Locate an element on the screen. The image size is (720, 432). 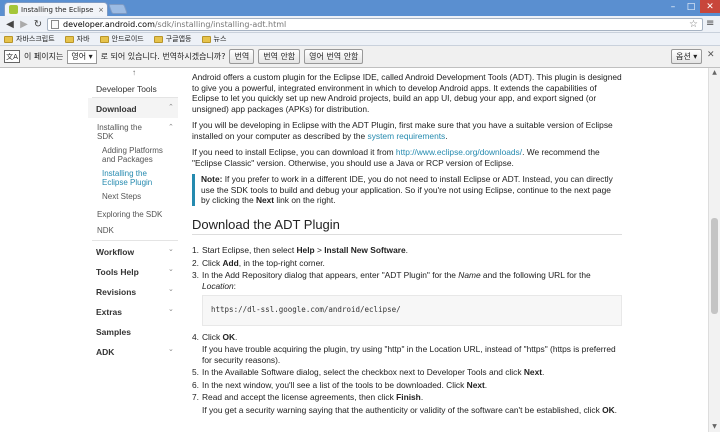
sidebar-item-workflow: Workflow is located at coordinates (115, 252).